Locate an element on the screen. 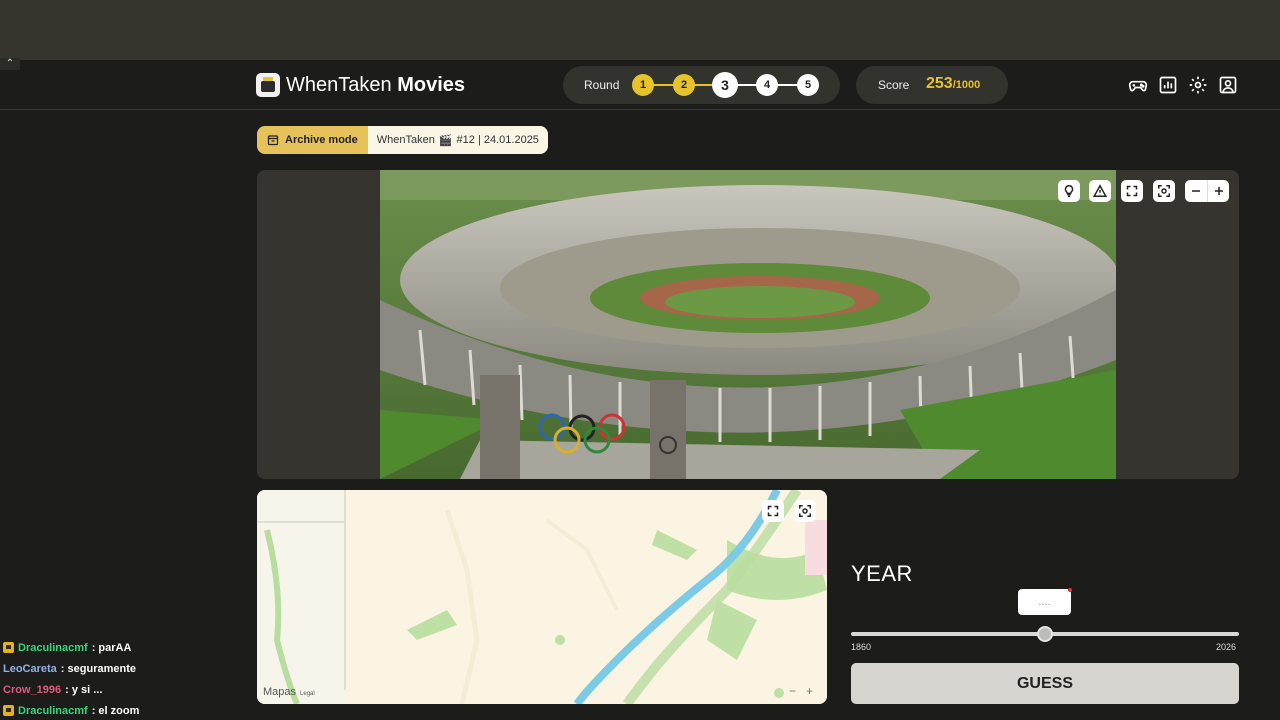 This screenshot has width=1280, height=720. app-title: WhenTaken Movies is located at coordinates (375, 84).